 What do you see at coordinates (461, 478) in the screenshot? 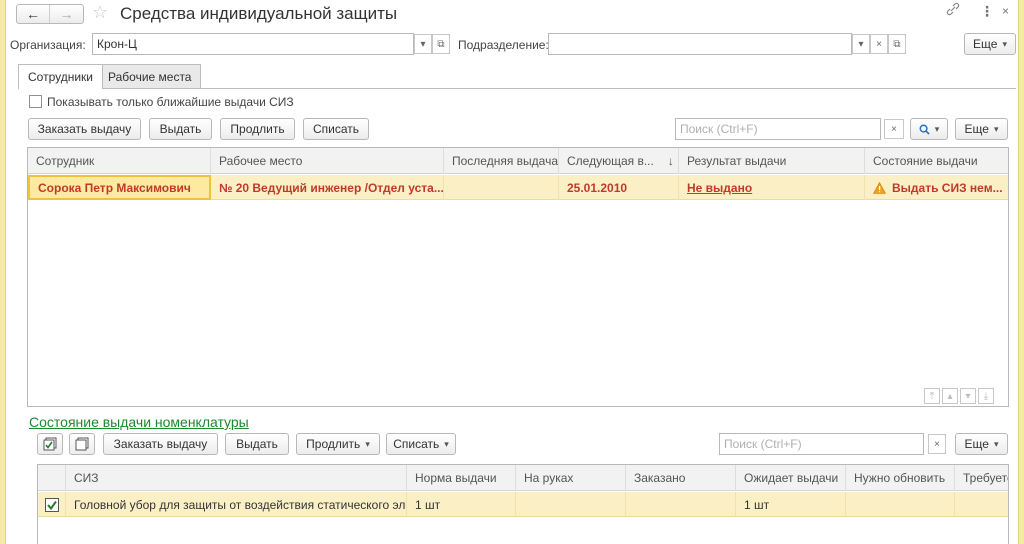
I see `column-header-norm: Норма выдачи` at bounding box center [461, 478].